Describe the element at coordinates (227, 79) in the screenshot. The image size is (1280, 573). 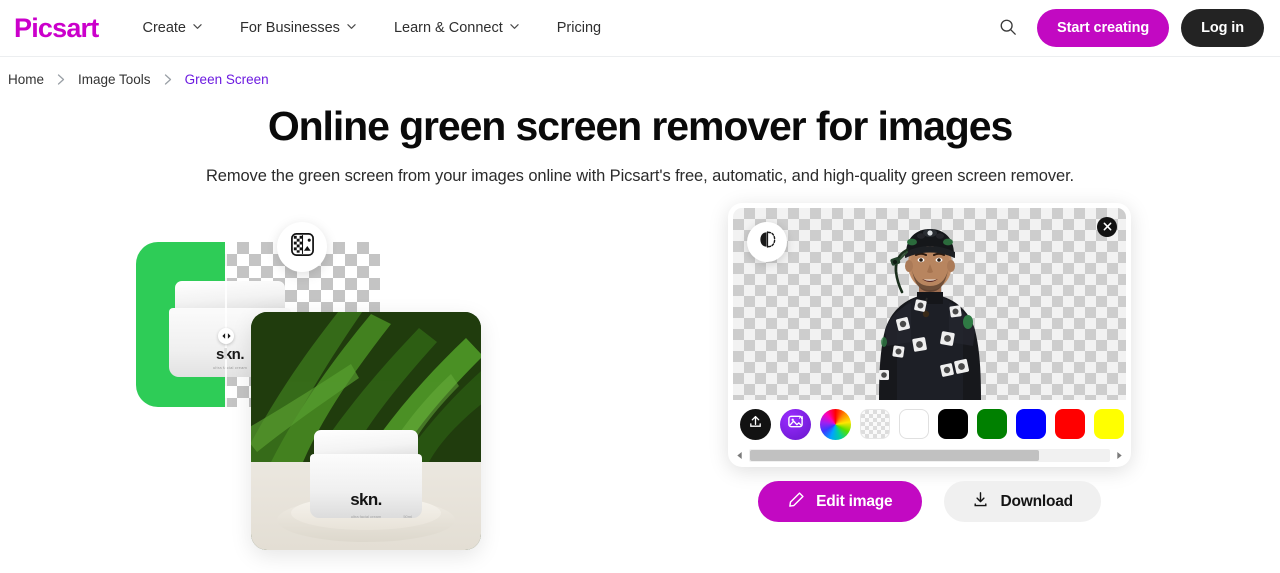
I see `breadcrumb-item-green-screen: Green Screen` at that location.